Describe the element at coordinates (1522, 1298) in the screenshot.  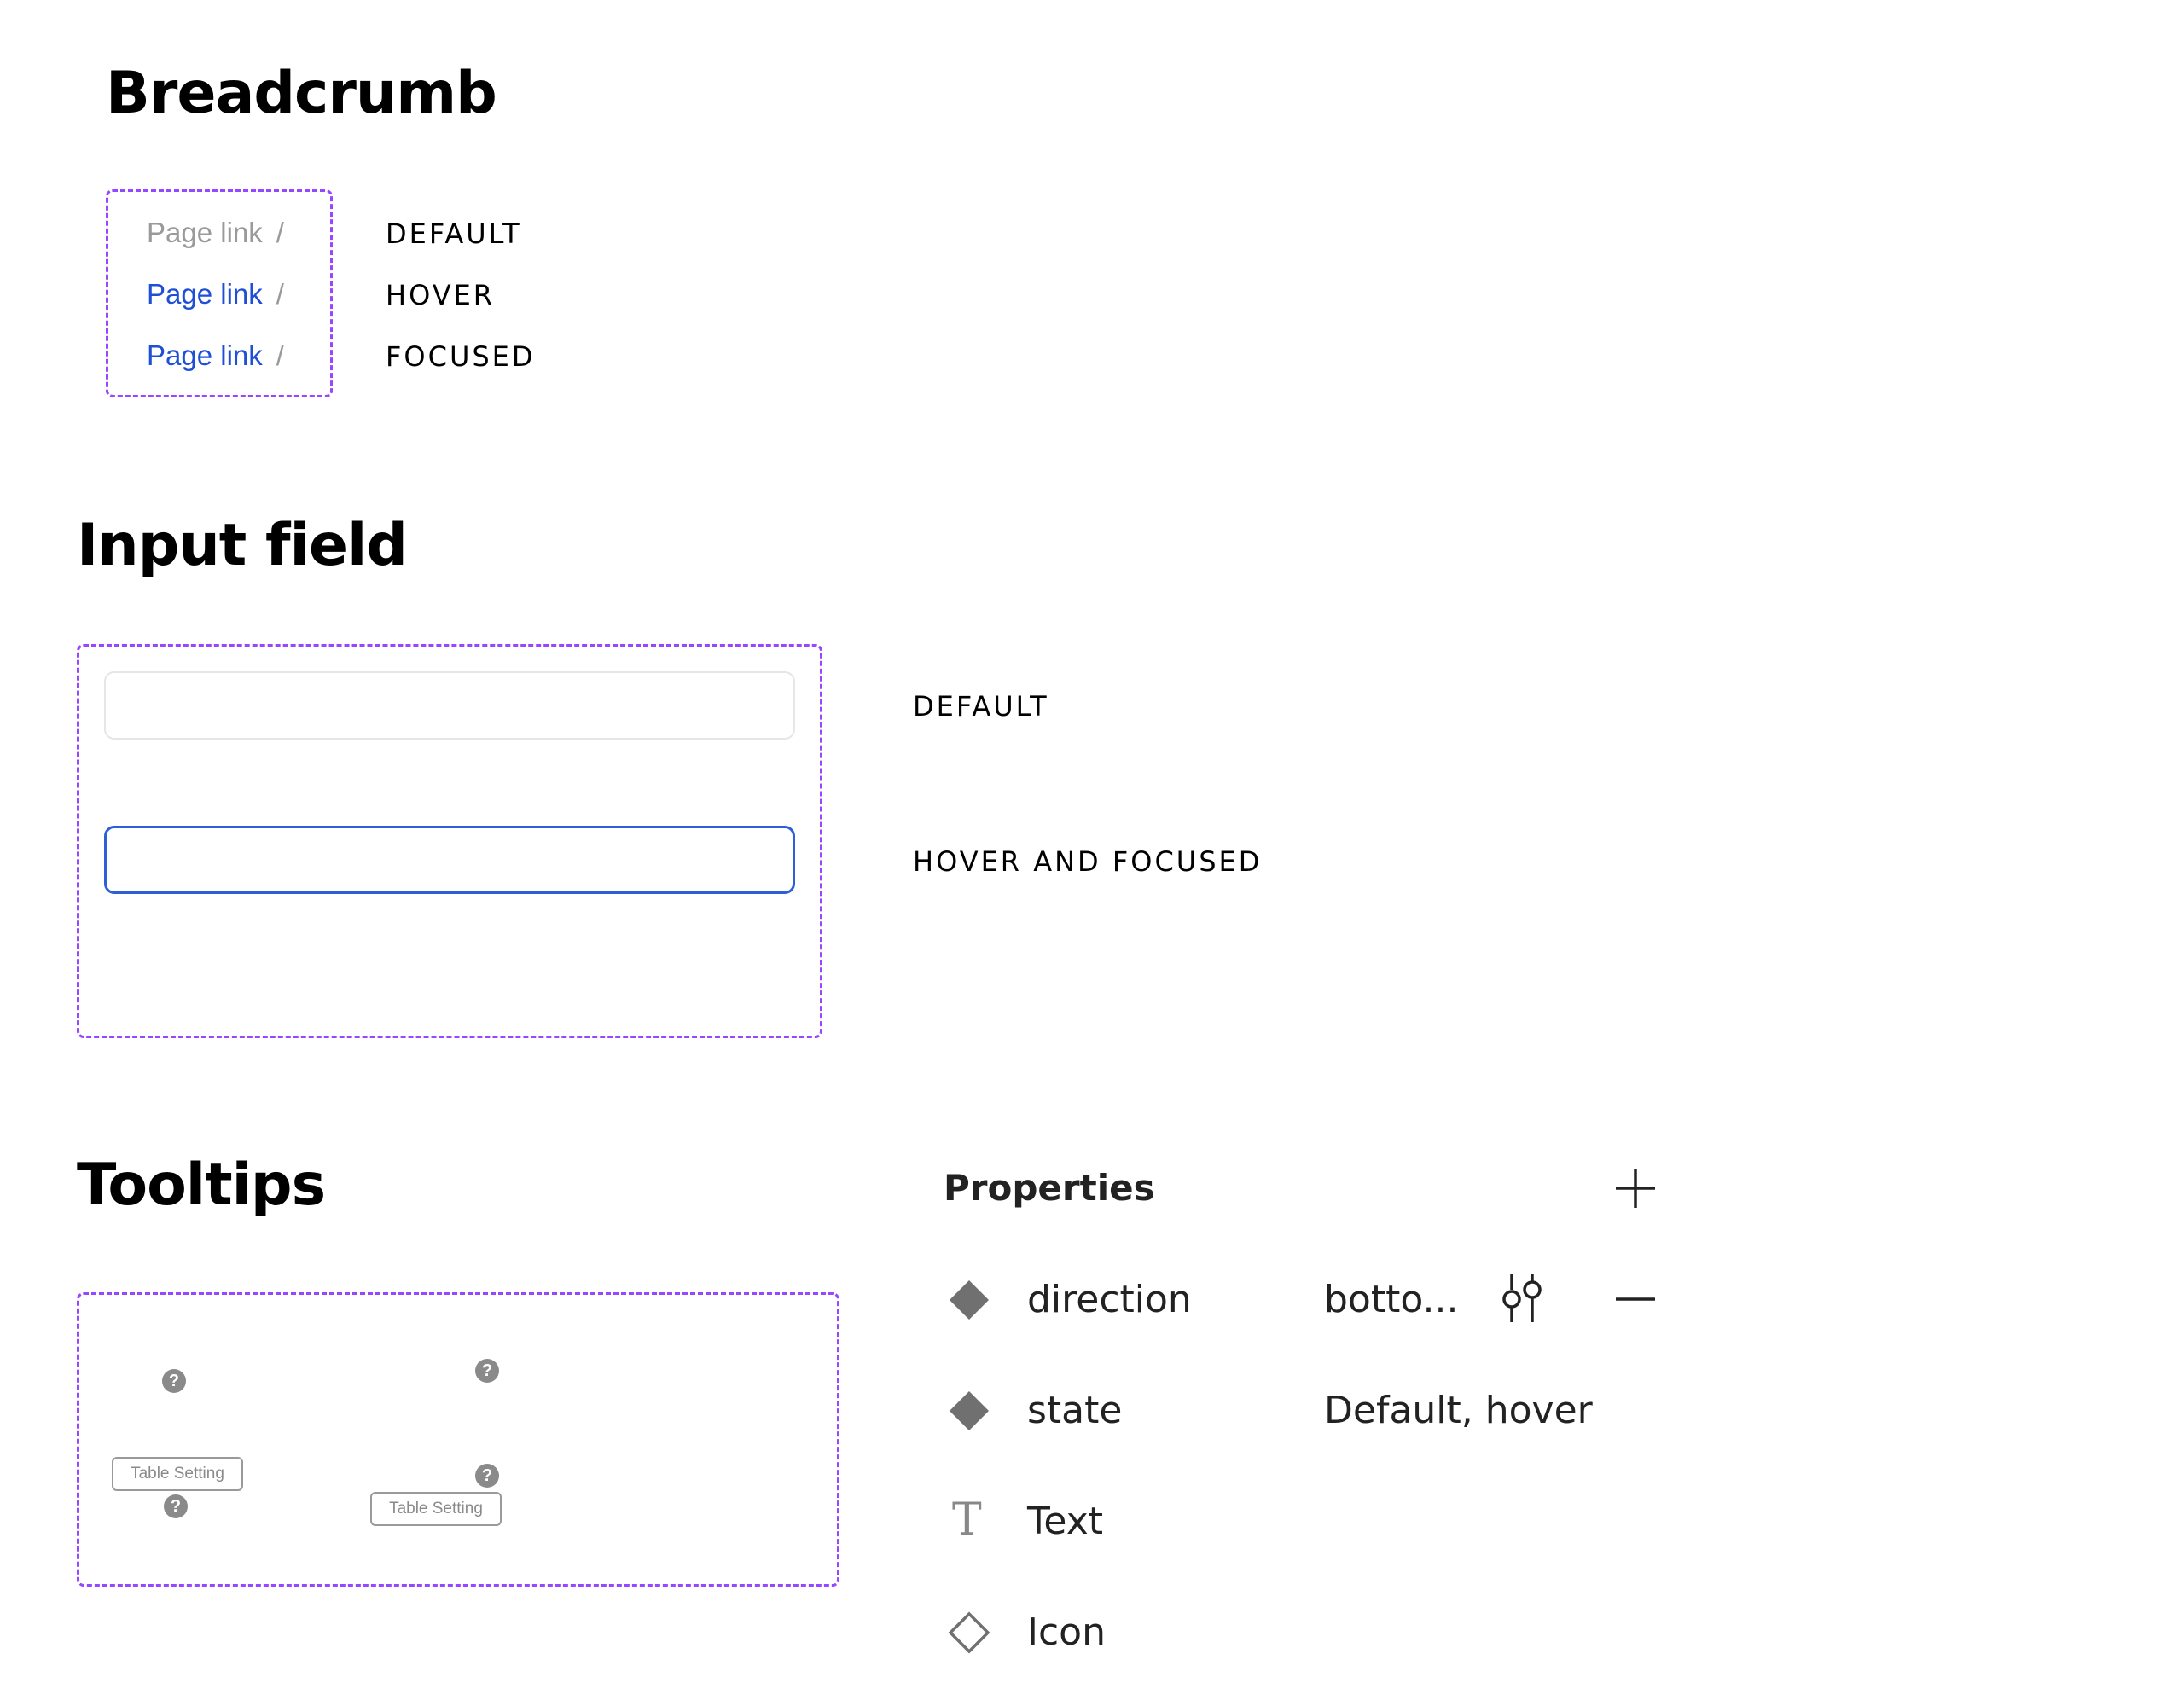
I see `adjust-variant-icon` at that location.